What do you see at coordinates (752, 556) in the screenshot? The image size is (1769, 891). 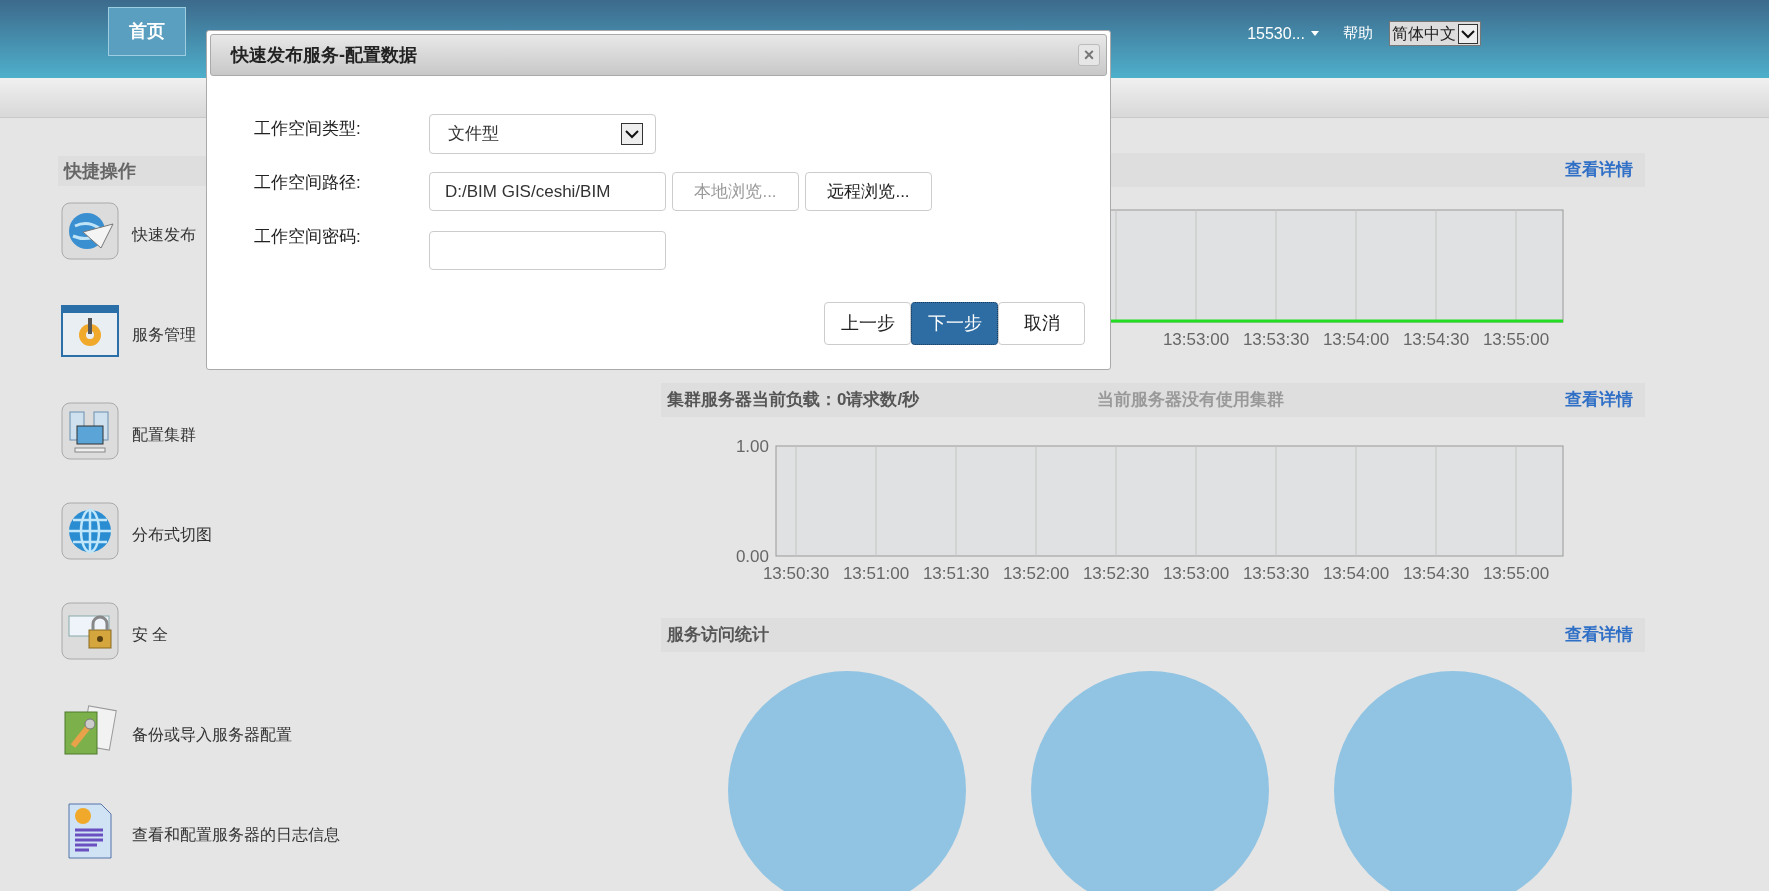 I see `axis-label: 0.00` at bounding box center [752, 556].